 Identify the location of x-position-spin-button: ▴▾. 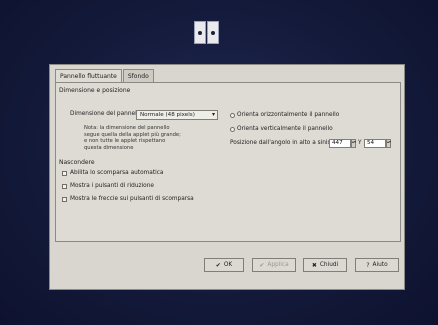
(353, 143).